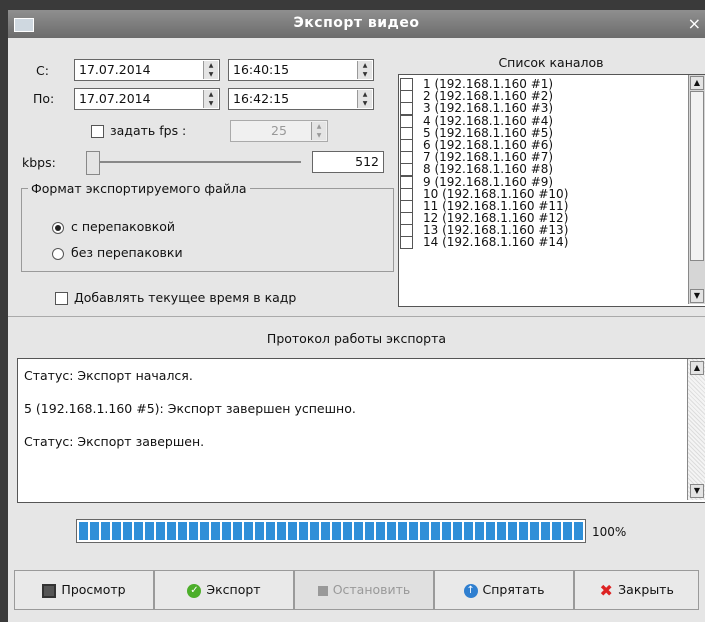  What do you see at coordinates (697, 296) in the screenshot?
I see `scroll-down-icon: ▼` at bounding box center [697, 296].